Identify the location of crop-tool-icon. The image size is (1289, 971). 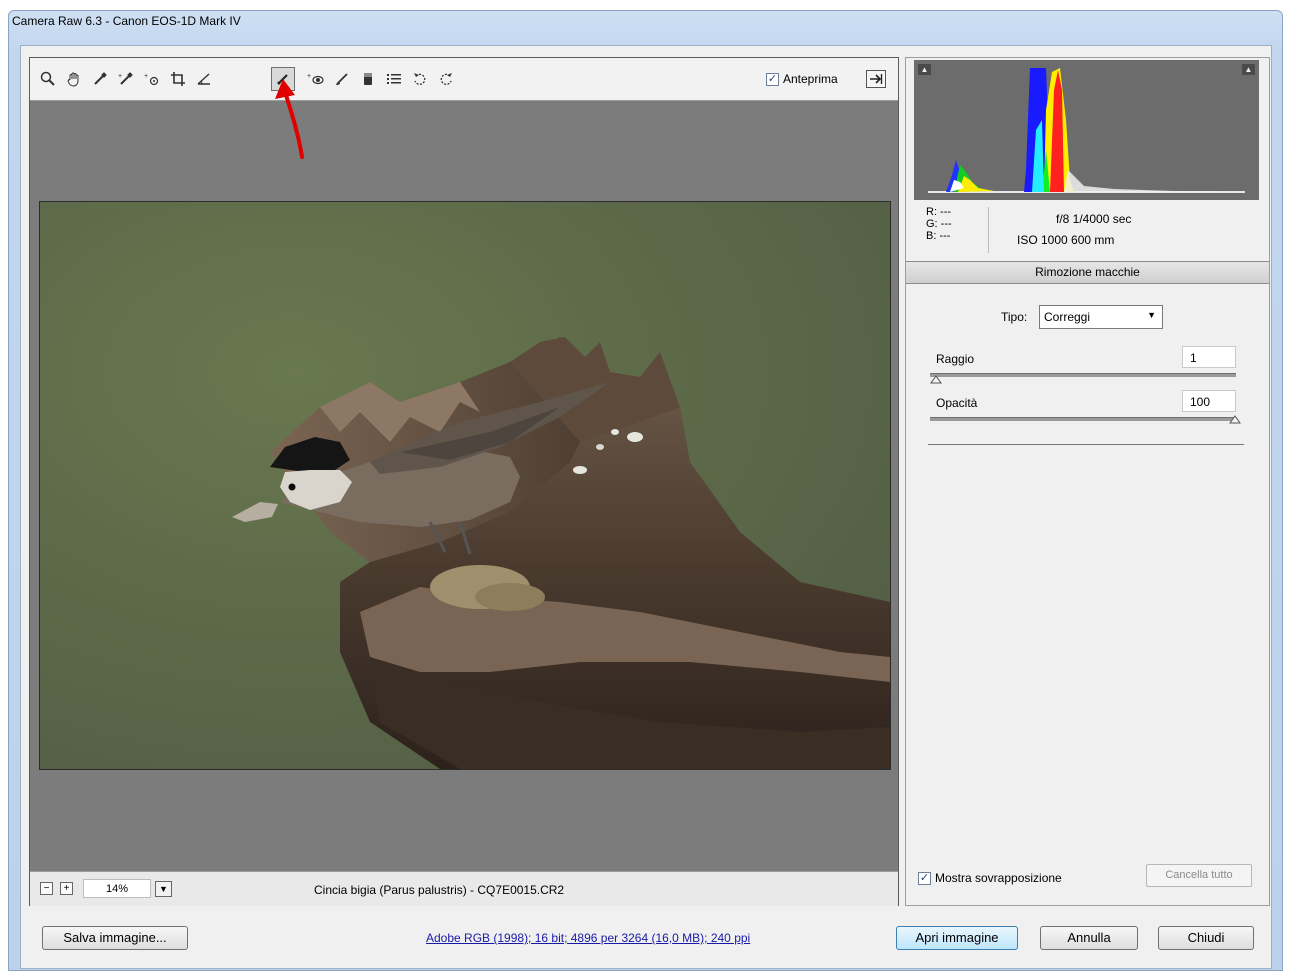
(178, 79).